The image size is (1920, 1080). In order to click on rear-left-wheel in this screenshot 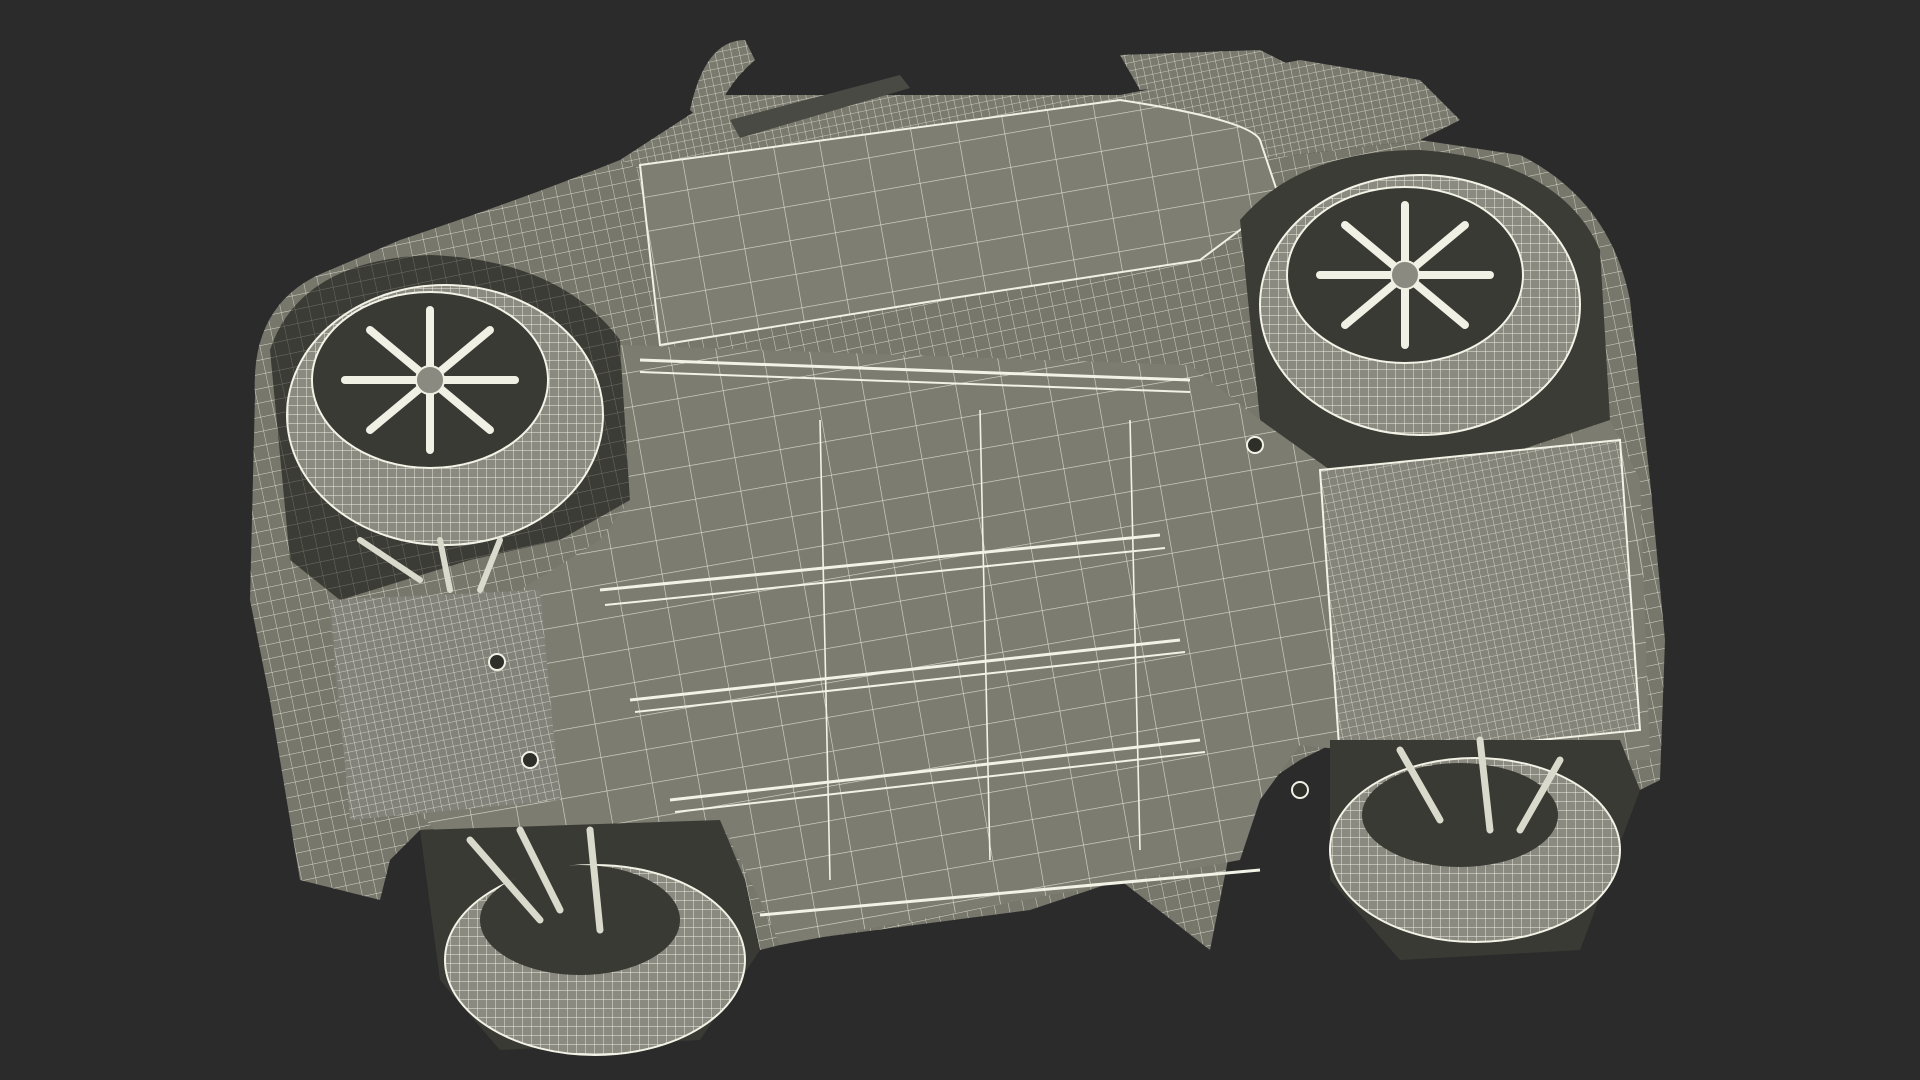, I will do `click(1484, 848)`.